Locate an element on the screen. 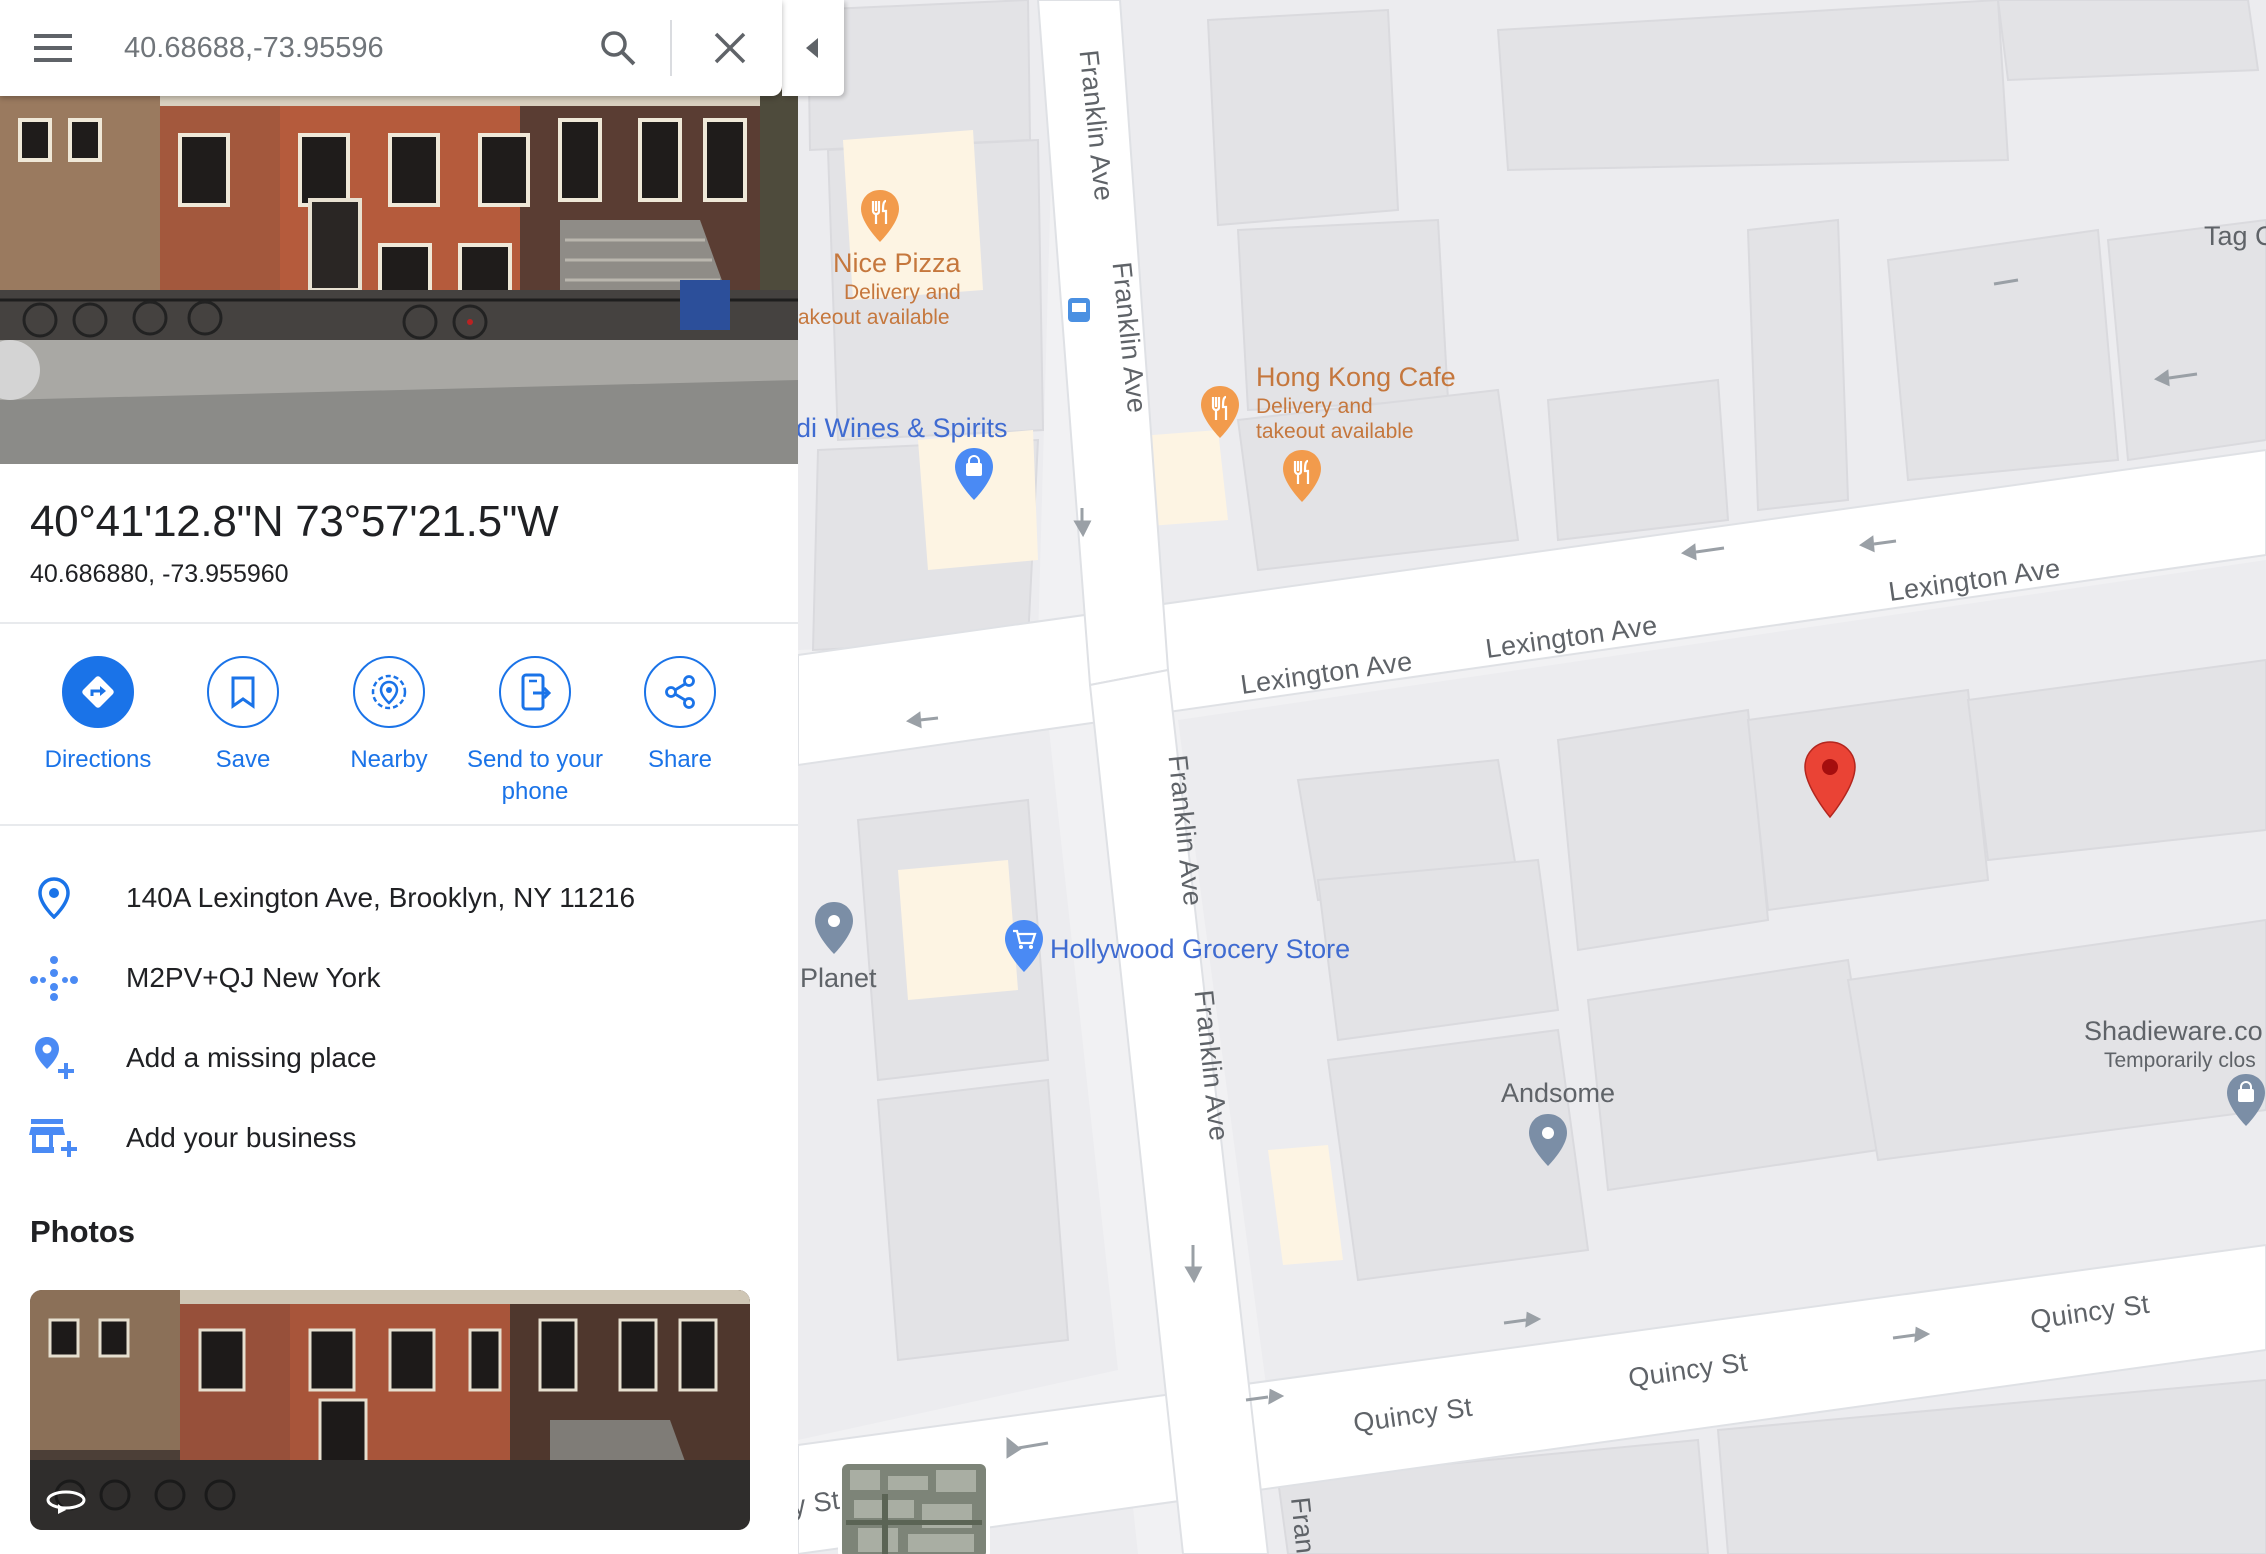  poi-nice-pizza-sub2: takeout available is located at coordinates (874, 317).